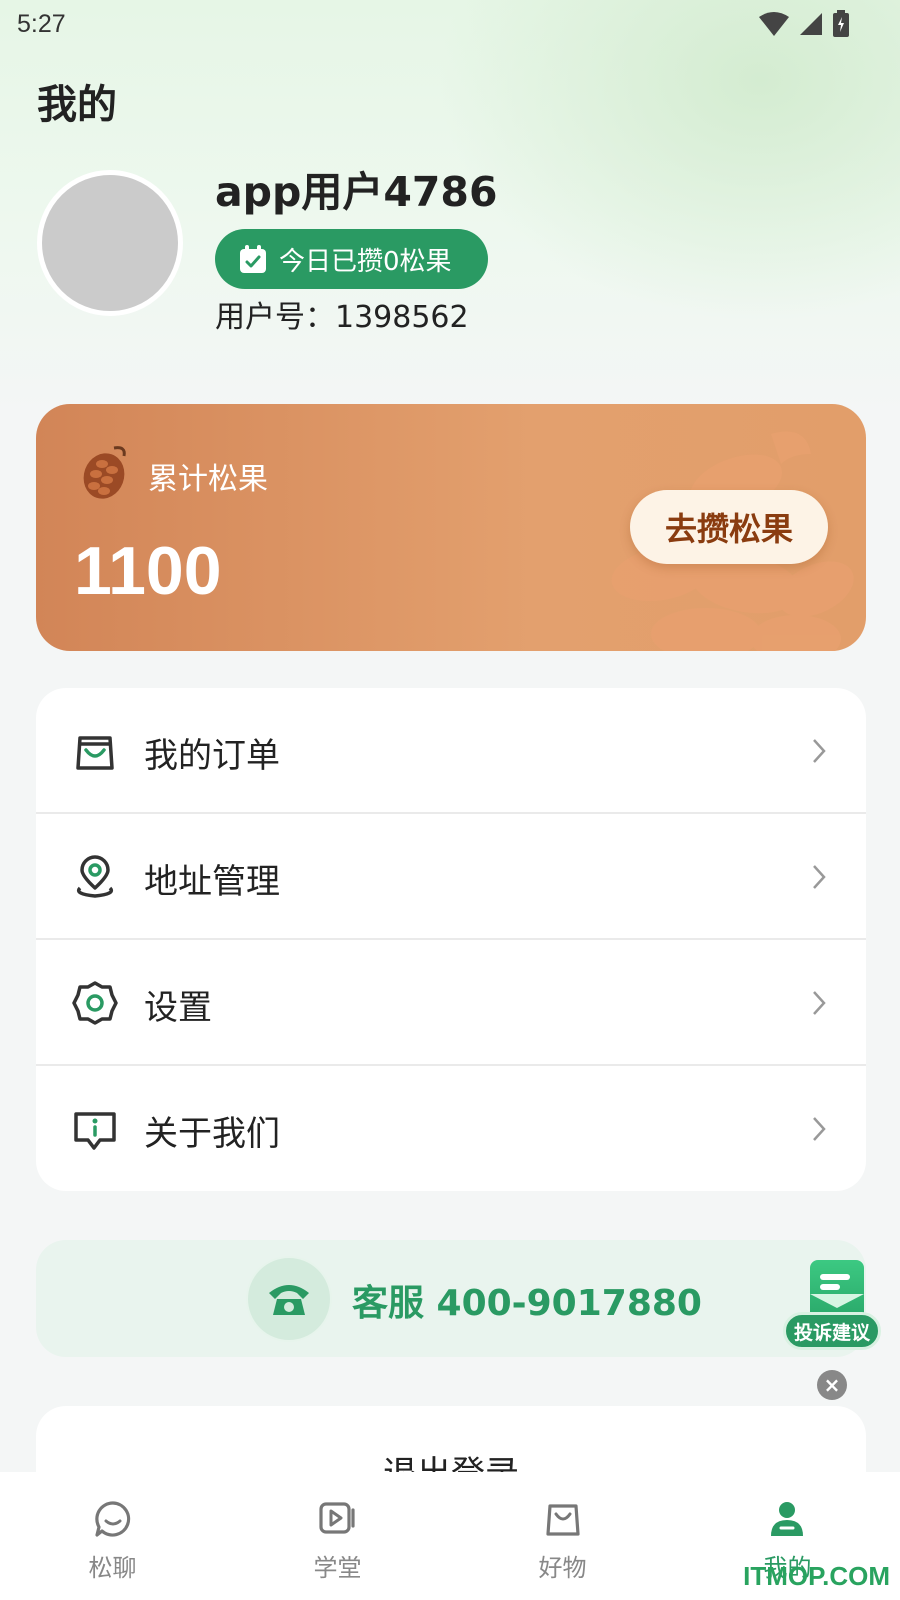 The image size is (900, 1600). Describe the element at coordinates (811, 24) in the screenshot. I see `signal-icon` at that location.